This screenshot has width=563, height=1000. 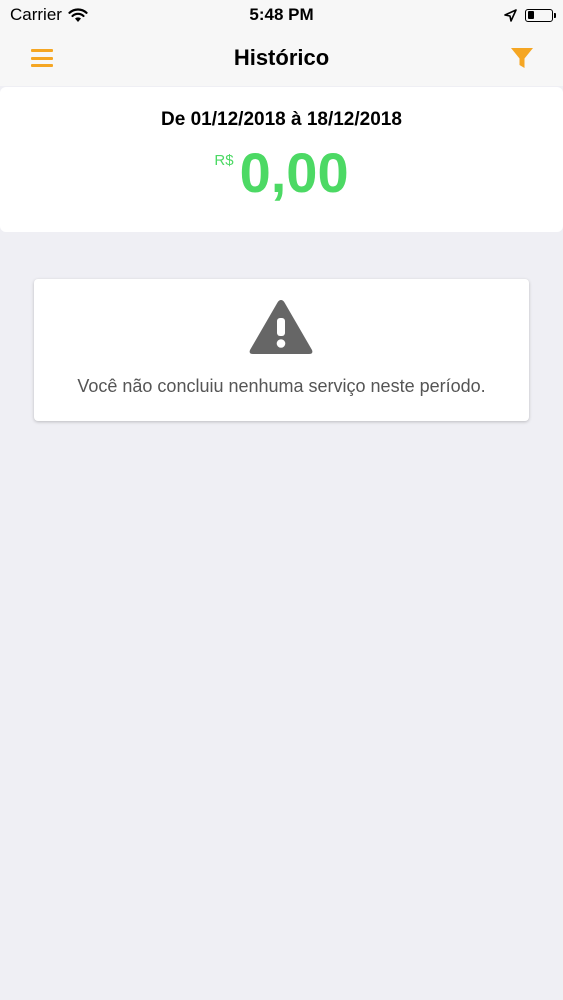 I want to click on battery-icon, so click(x=540, y=15).